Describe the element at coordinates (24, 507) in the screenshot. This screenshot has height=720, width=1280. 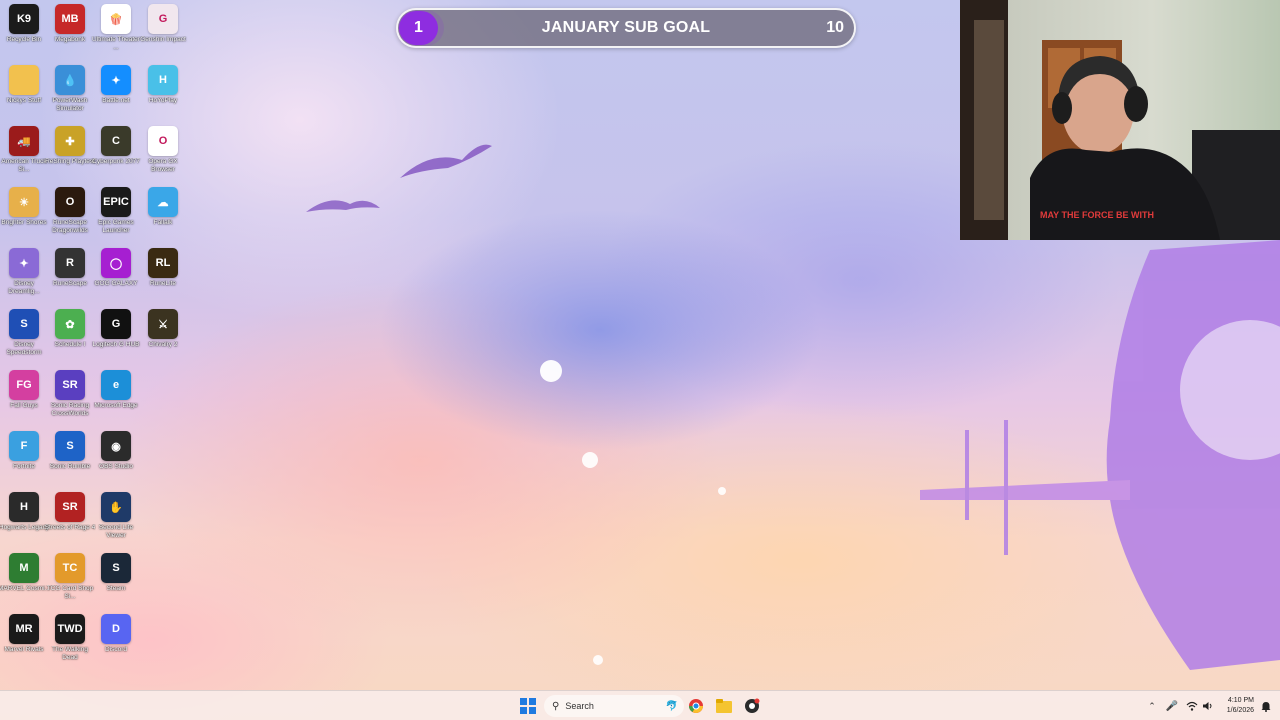
I see `app-icon: H` at that location.